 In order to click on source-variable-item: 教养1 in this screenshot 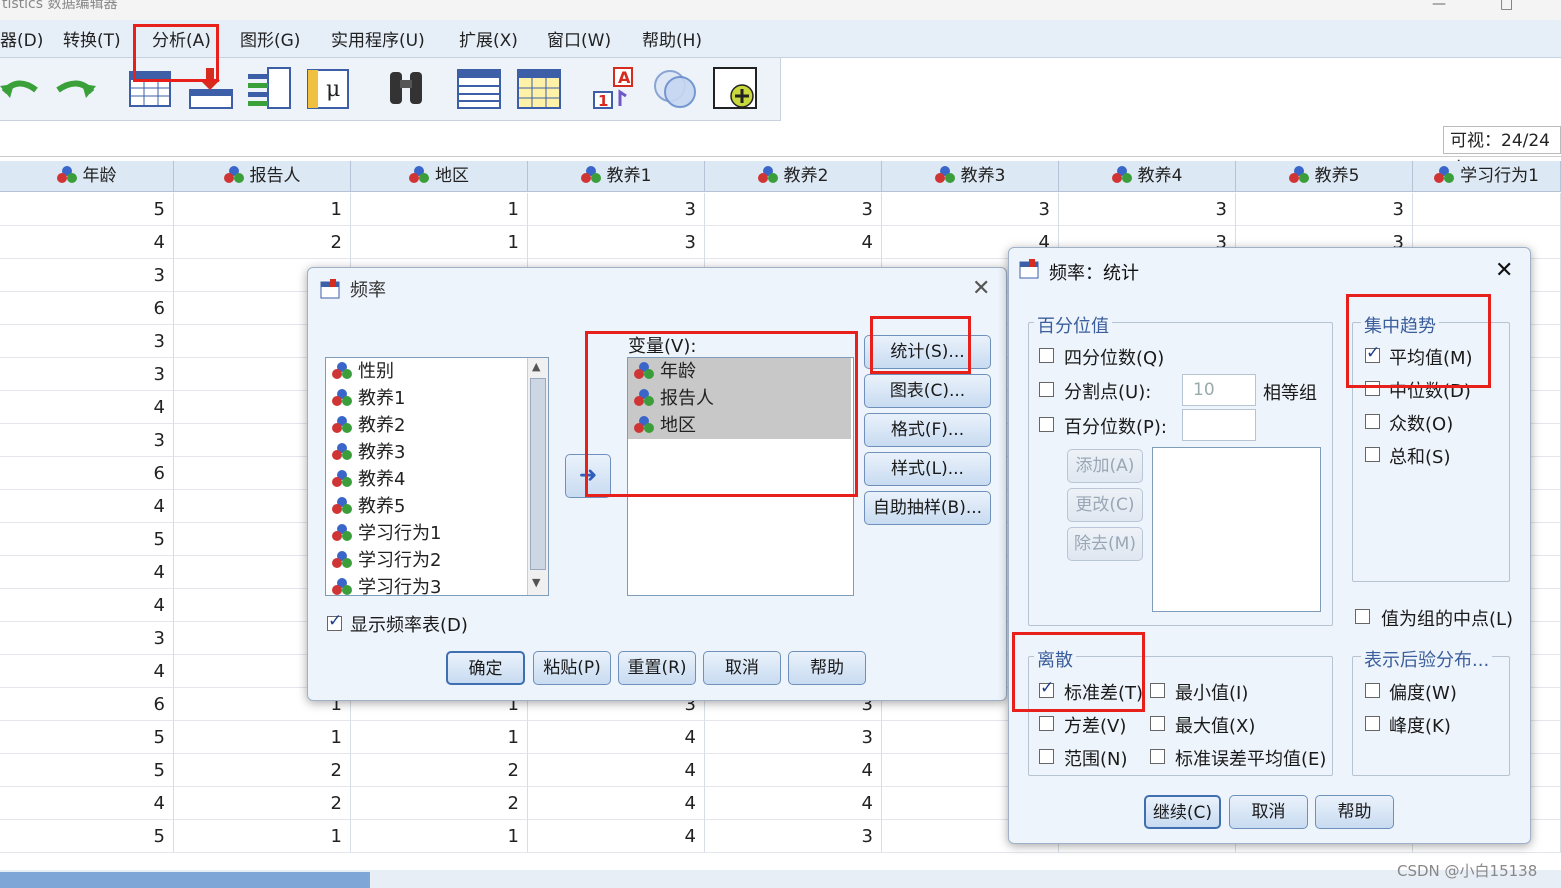, I will do `click(437, 398)`.